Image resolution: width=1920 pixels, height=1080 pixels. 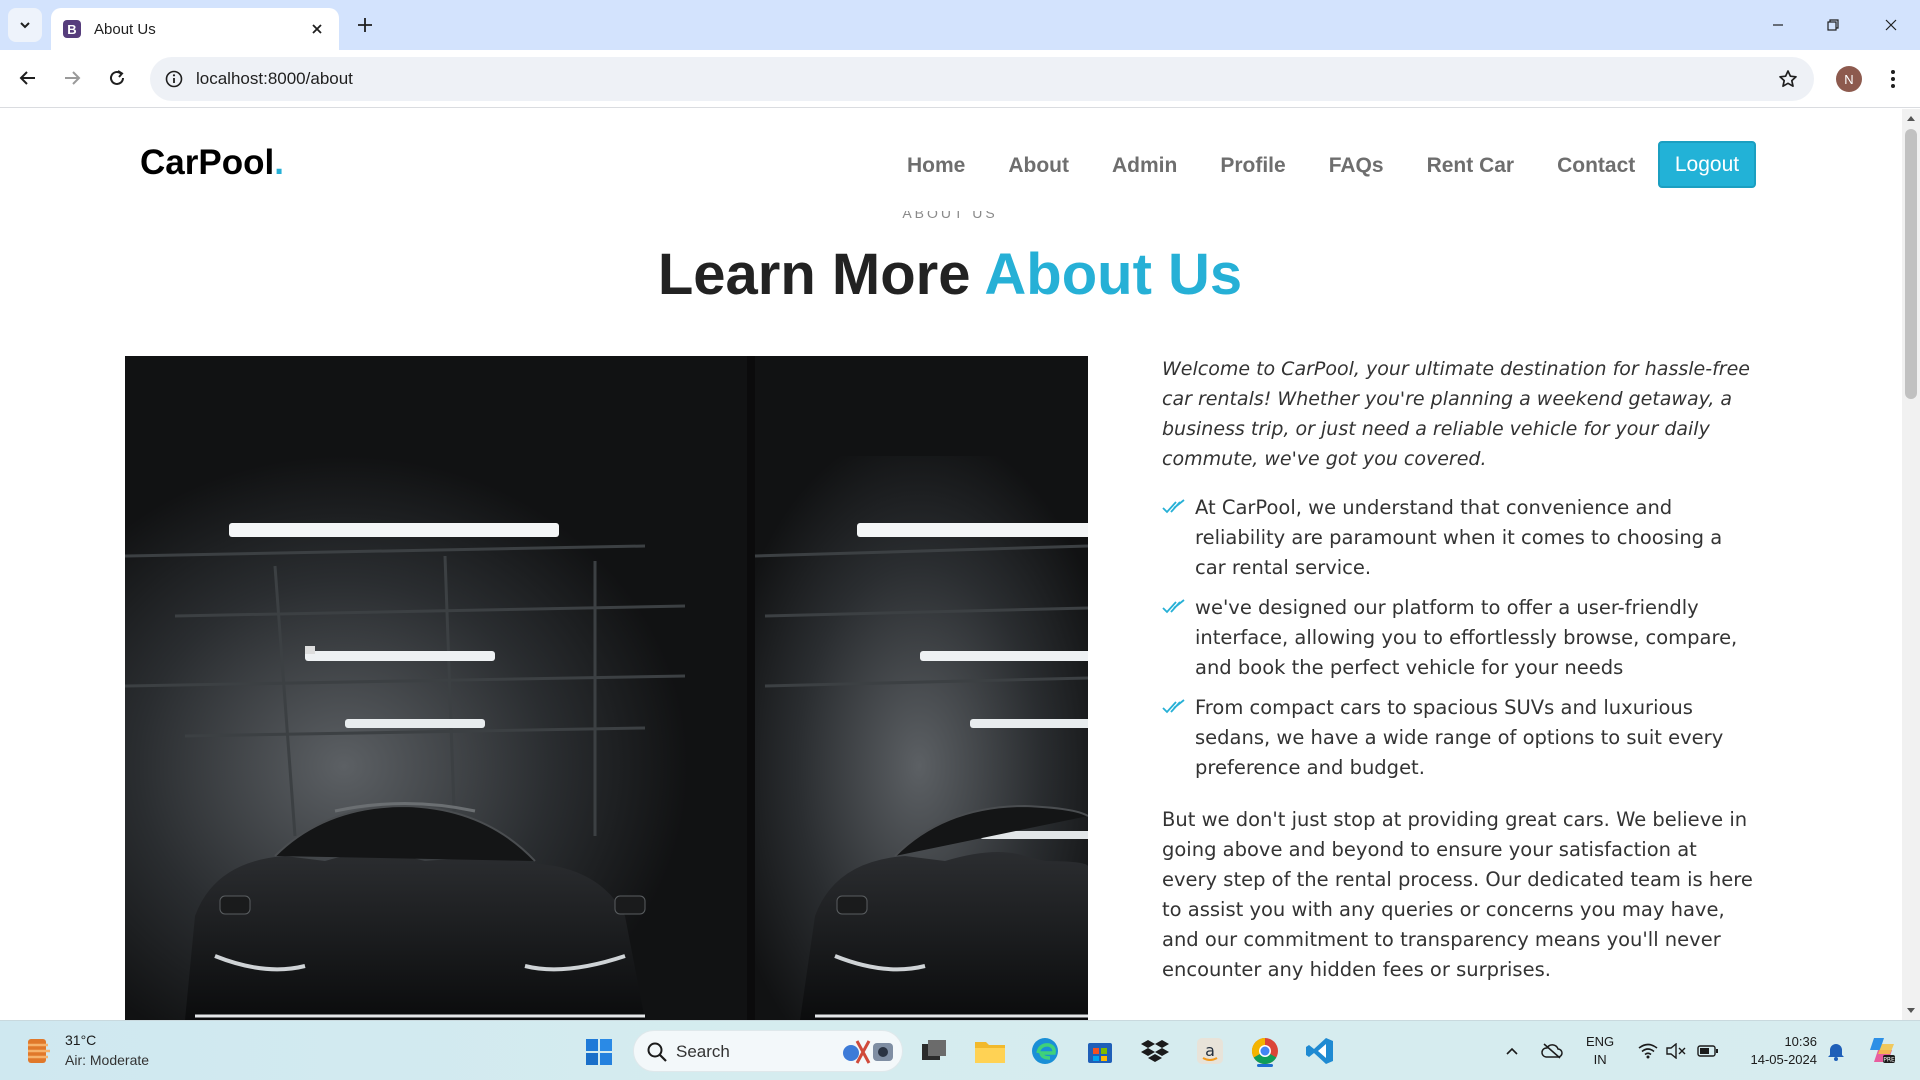 I want to click on weather-temperature: 31°C, so click(x=80, y=1040).